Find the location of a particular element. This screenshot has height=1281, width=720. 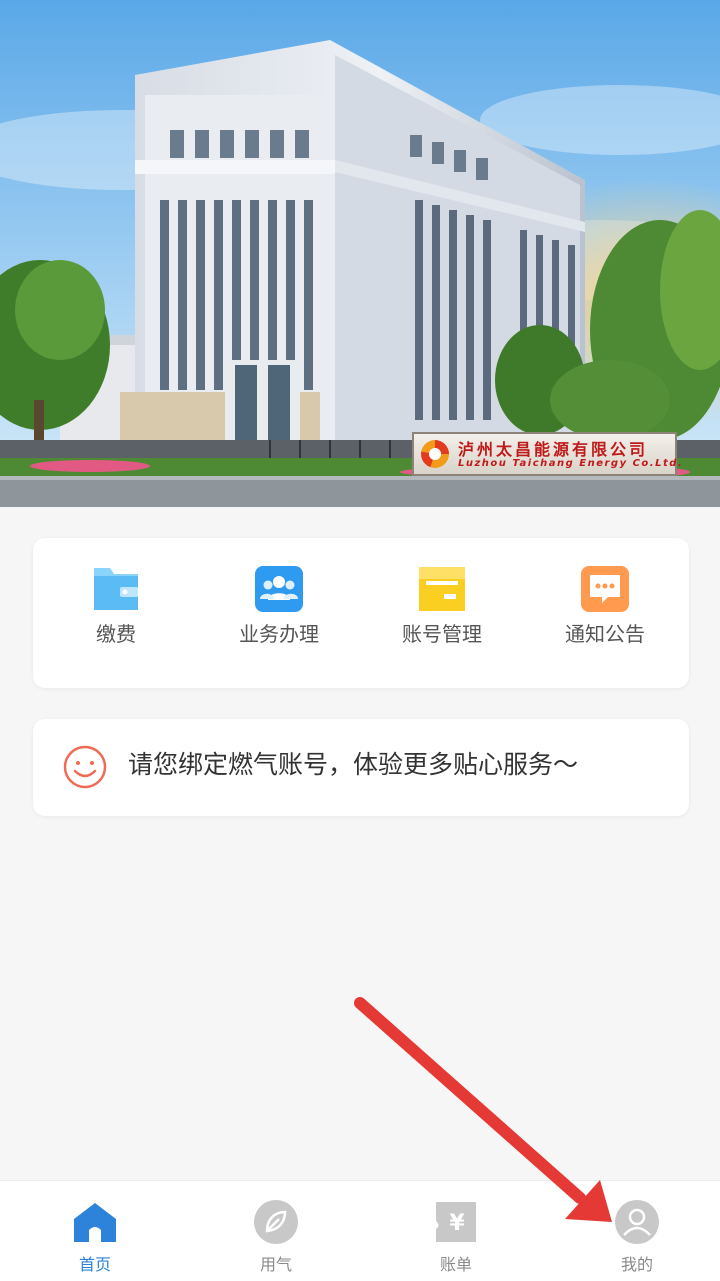

company-name-en: Luzhou Taichang Energy Co.Ltd. is located at coordinates (571, 463).